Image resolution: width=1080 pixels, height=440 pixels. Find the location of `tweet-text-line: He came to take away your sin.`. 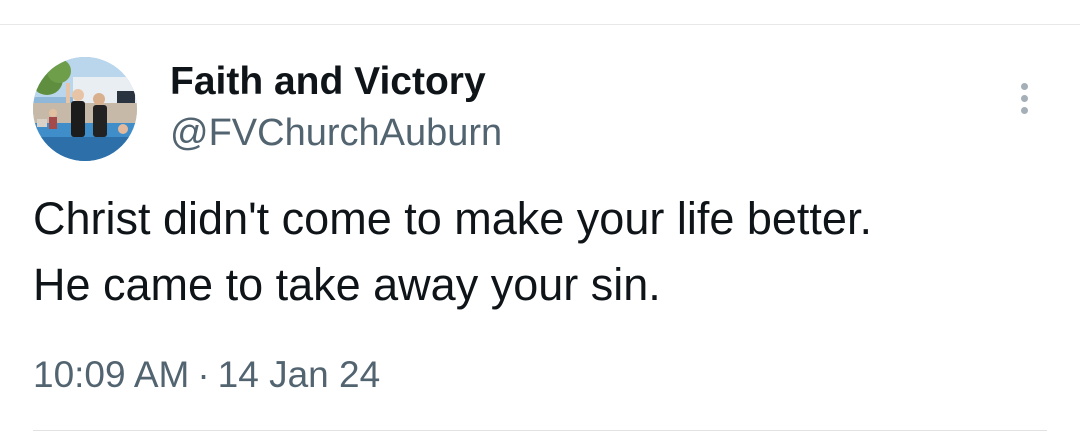

tweet-text-line: He came to take away your sin. is located at coordinates (347, 284).